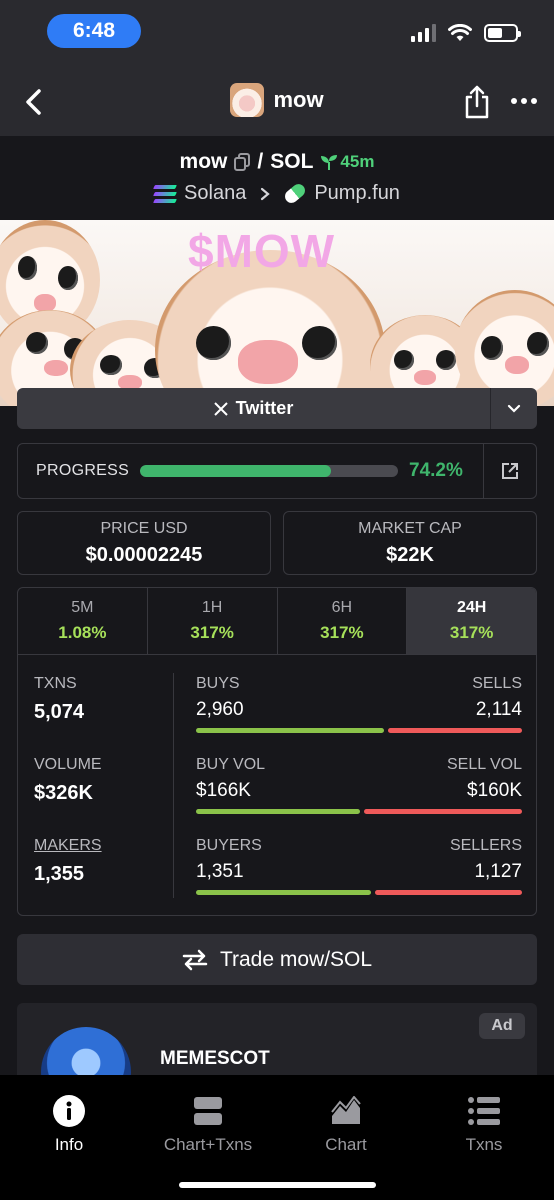 This screenshot has width=554, height=1200. I want to click on tab-chart-txns: Chart+Txns, so click(208, 1125).